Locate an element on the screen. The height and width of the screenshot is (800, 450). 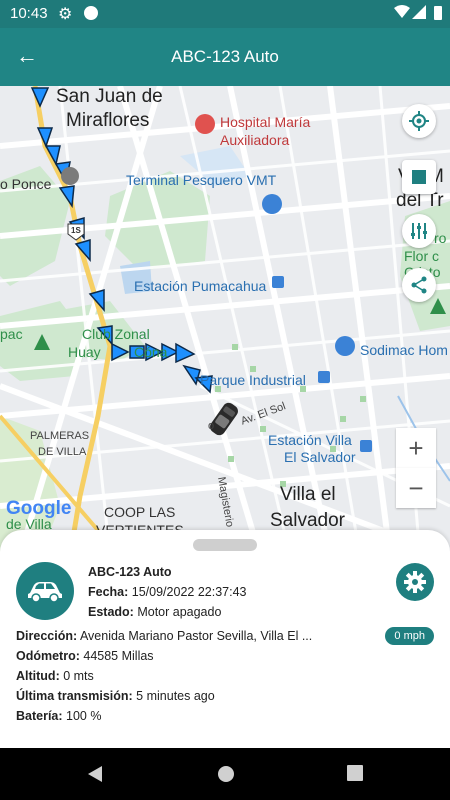
estado-row: Estado: Motor apagado is located at coordinates (154, 612).